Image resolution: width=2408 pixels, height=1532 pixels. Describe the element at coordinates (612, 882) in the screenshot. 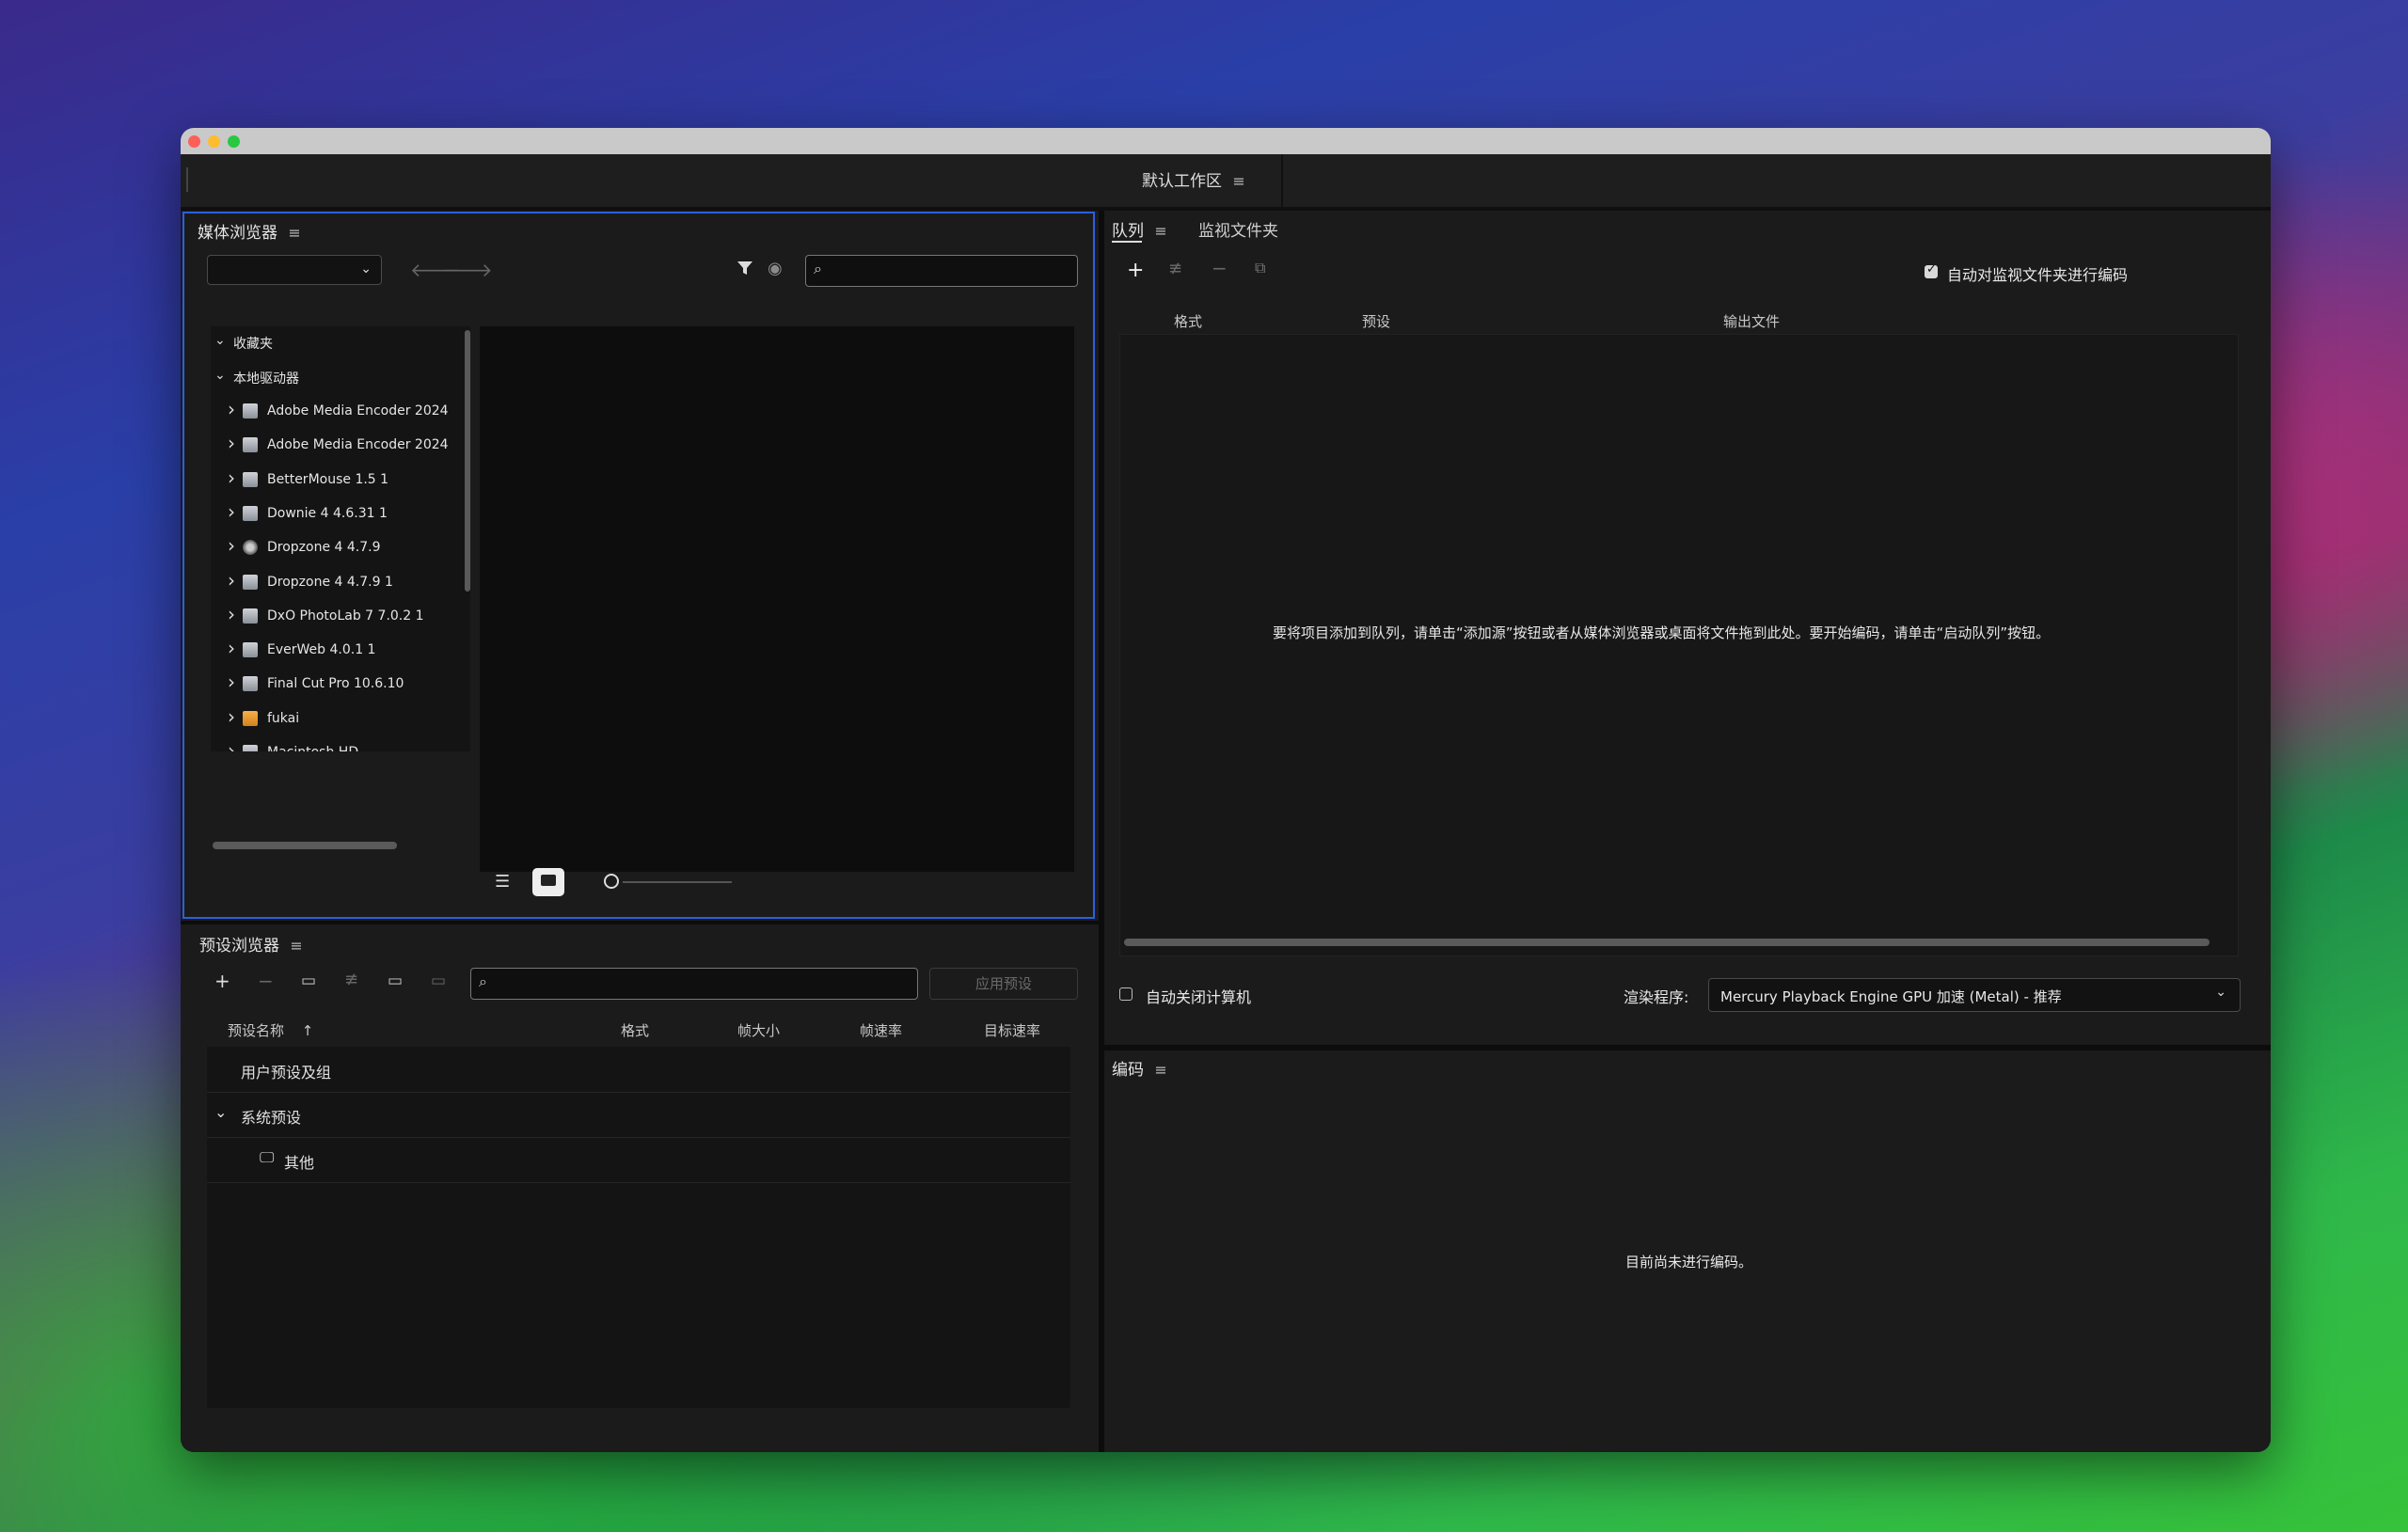

I see `zoom-slider-handle` at that location.